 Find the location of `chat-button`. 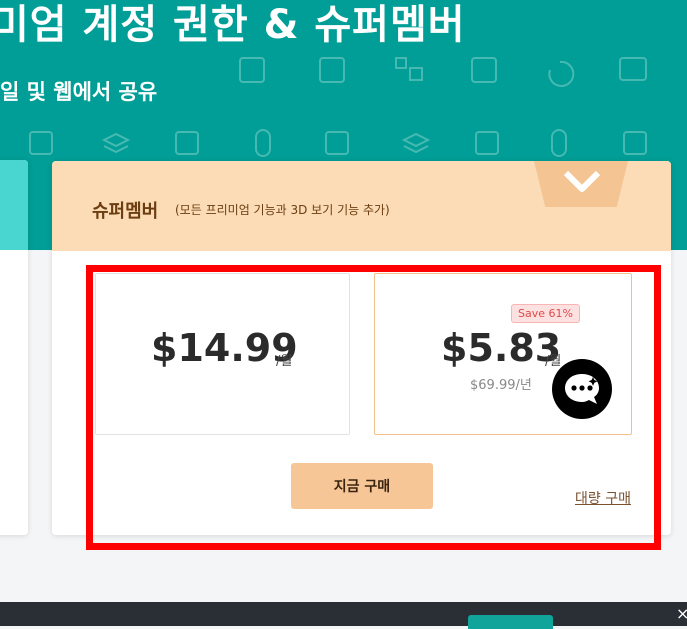

chat-button is located at coordinates (582, 389).